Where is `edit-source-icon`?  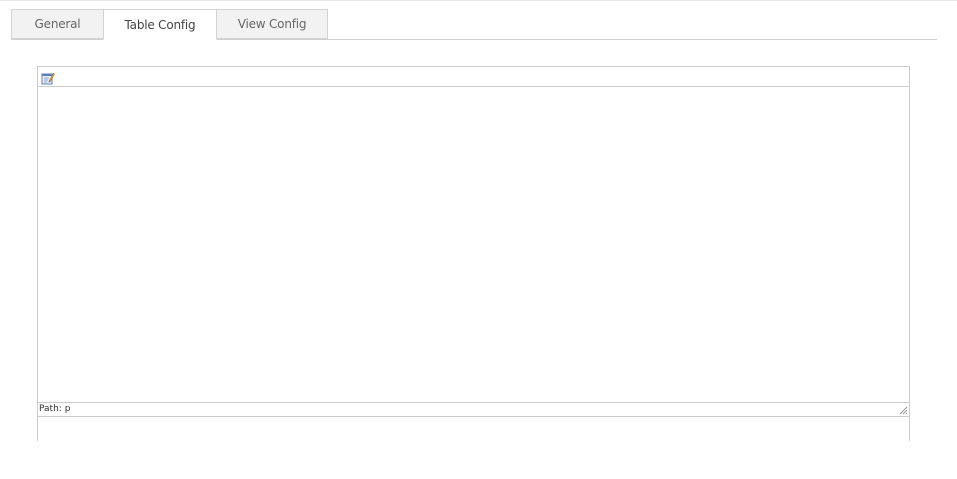
edit-source-icon is located at coordinates (48, 78).